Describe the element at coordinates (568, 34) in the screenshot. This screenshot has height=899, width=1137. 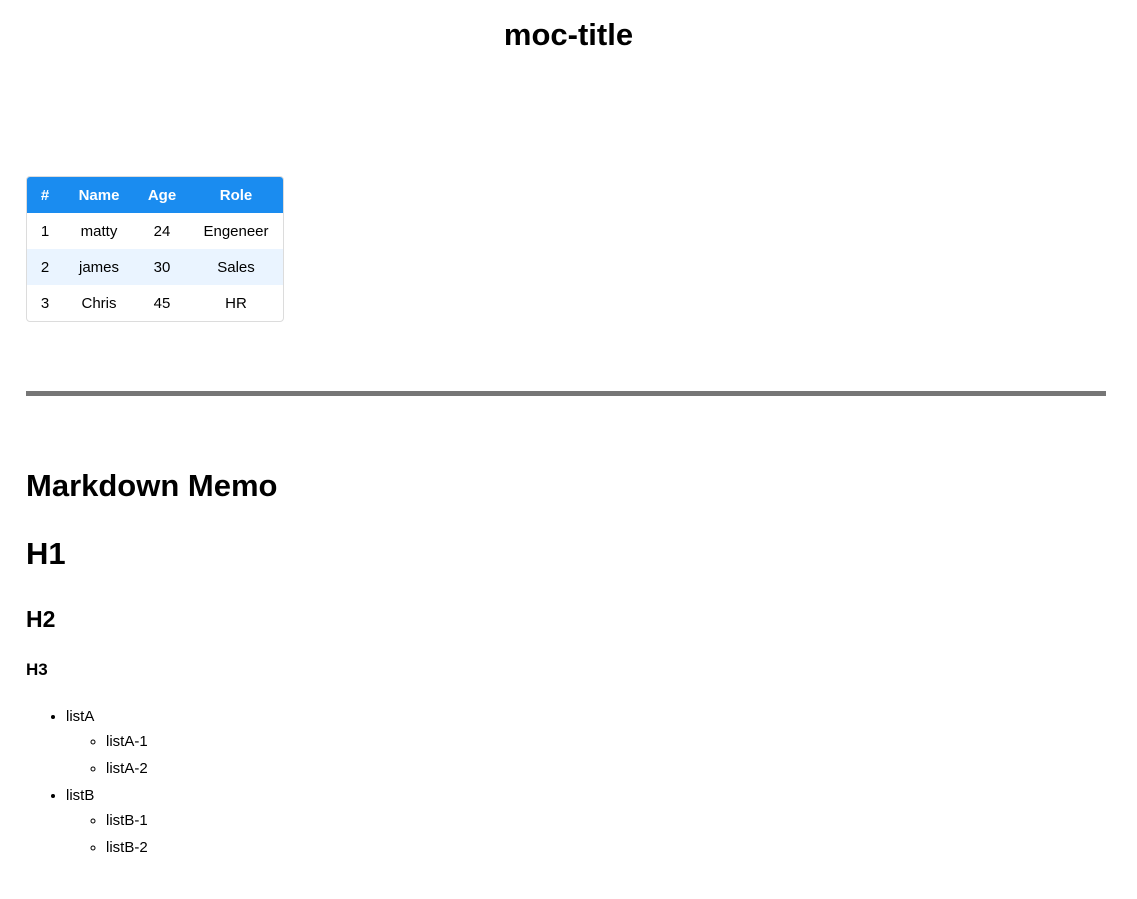
I see `page-title: moc-title` at that location.